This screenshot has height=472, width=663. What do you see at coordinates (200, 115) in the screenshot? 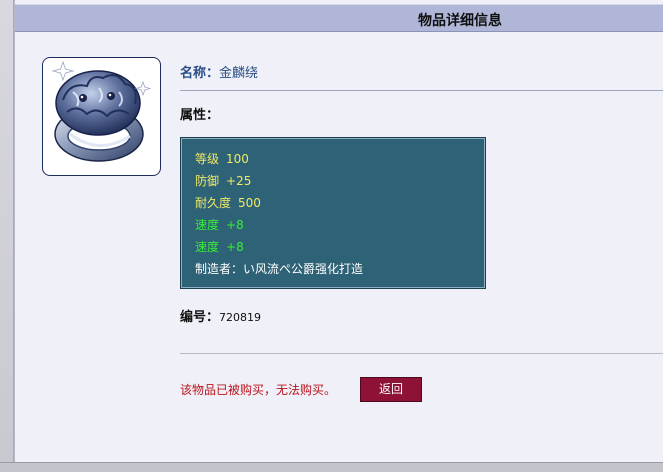
I see `attributes-label: 属性：` at bounding box center [200, 115].